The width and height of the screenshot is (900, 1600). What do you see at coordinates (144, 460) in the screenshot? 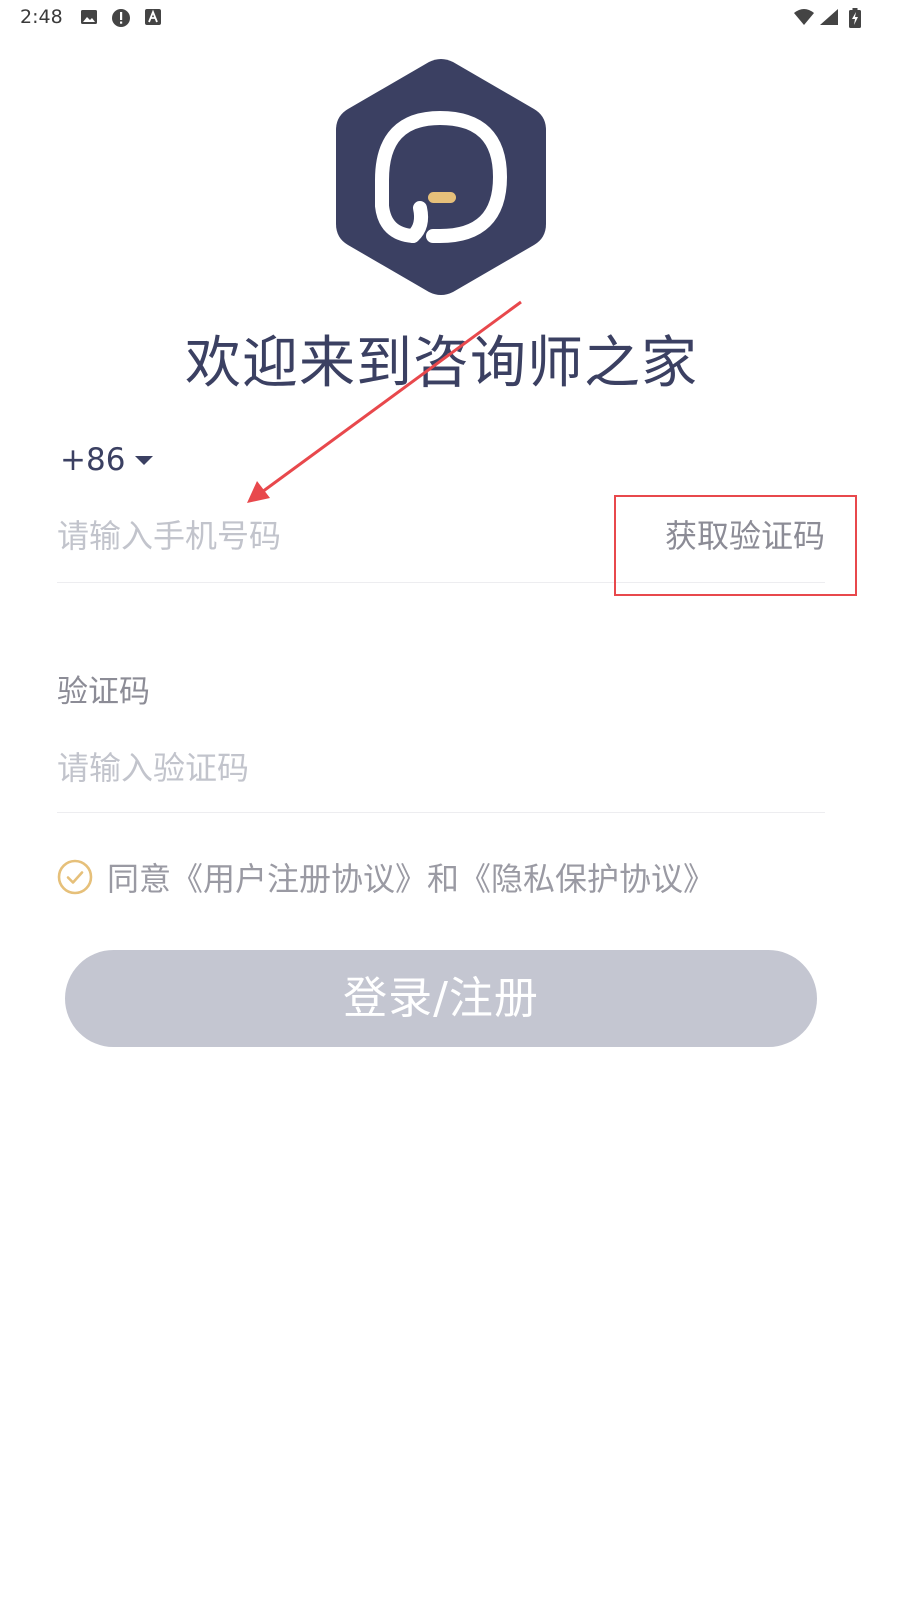
I see `caret-down-icon` at bounding box center [144, 460].